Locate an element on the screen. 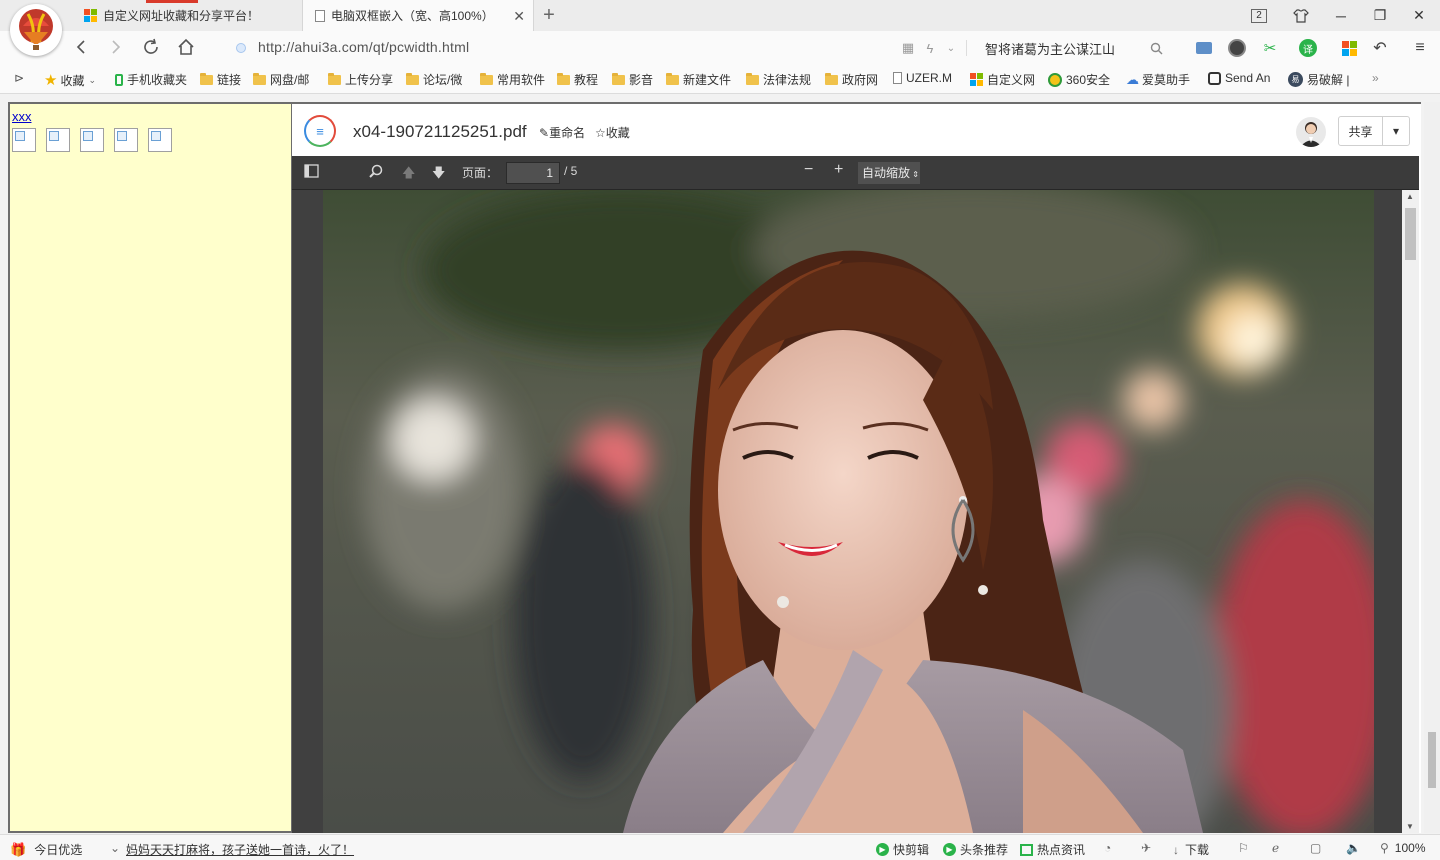  quick-edit-button: ▶ 快剪辑 is located at coordinates (902, 849).